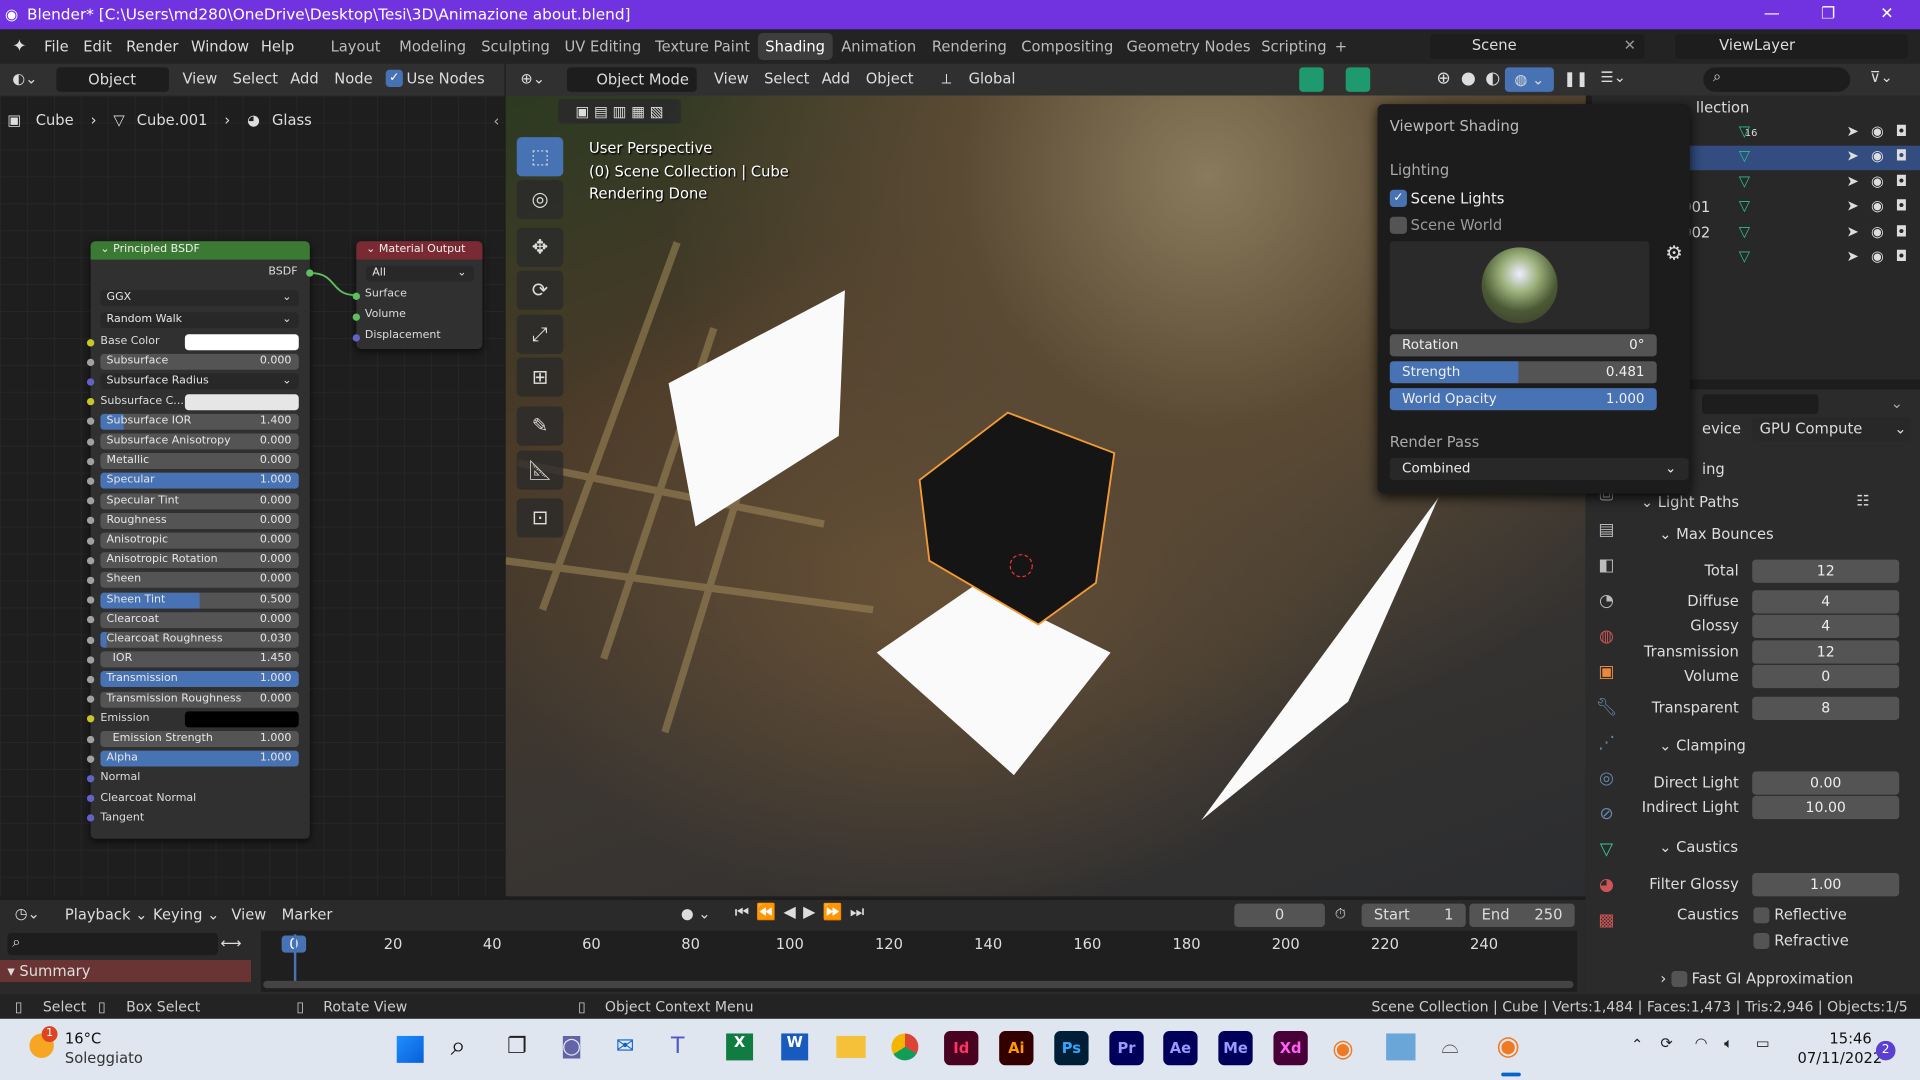  Describe the element at coordinates (1606, 531) in the screenshot. I see `output-tab-icon: ▤` at that location.